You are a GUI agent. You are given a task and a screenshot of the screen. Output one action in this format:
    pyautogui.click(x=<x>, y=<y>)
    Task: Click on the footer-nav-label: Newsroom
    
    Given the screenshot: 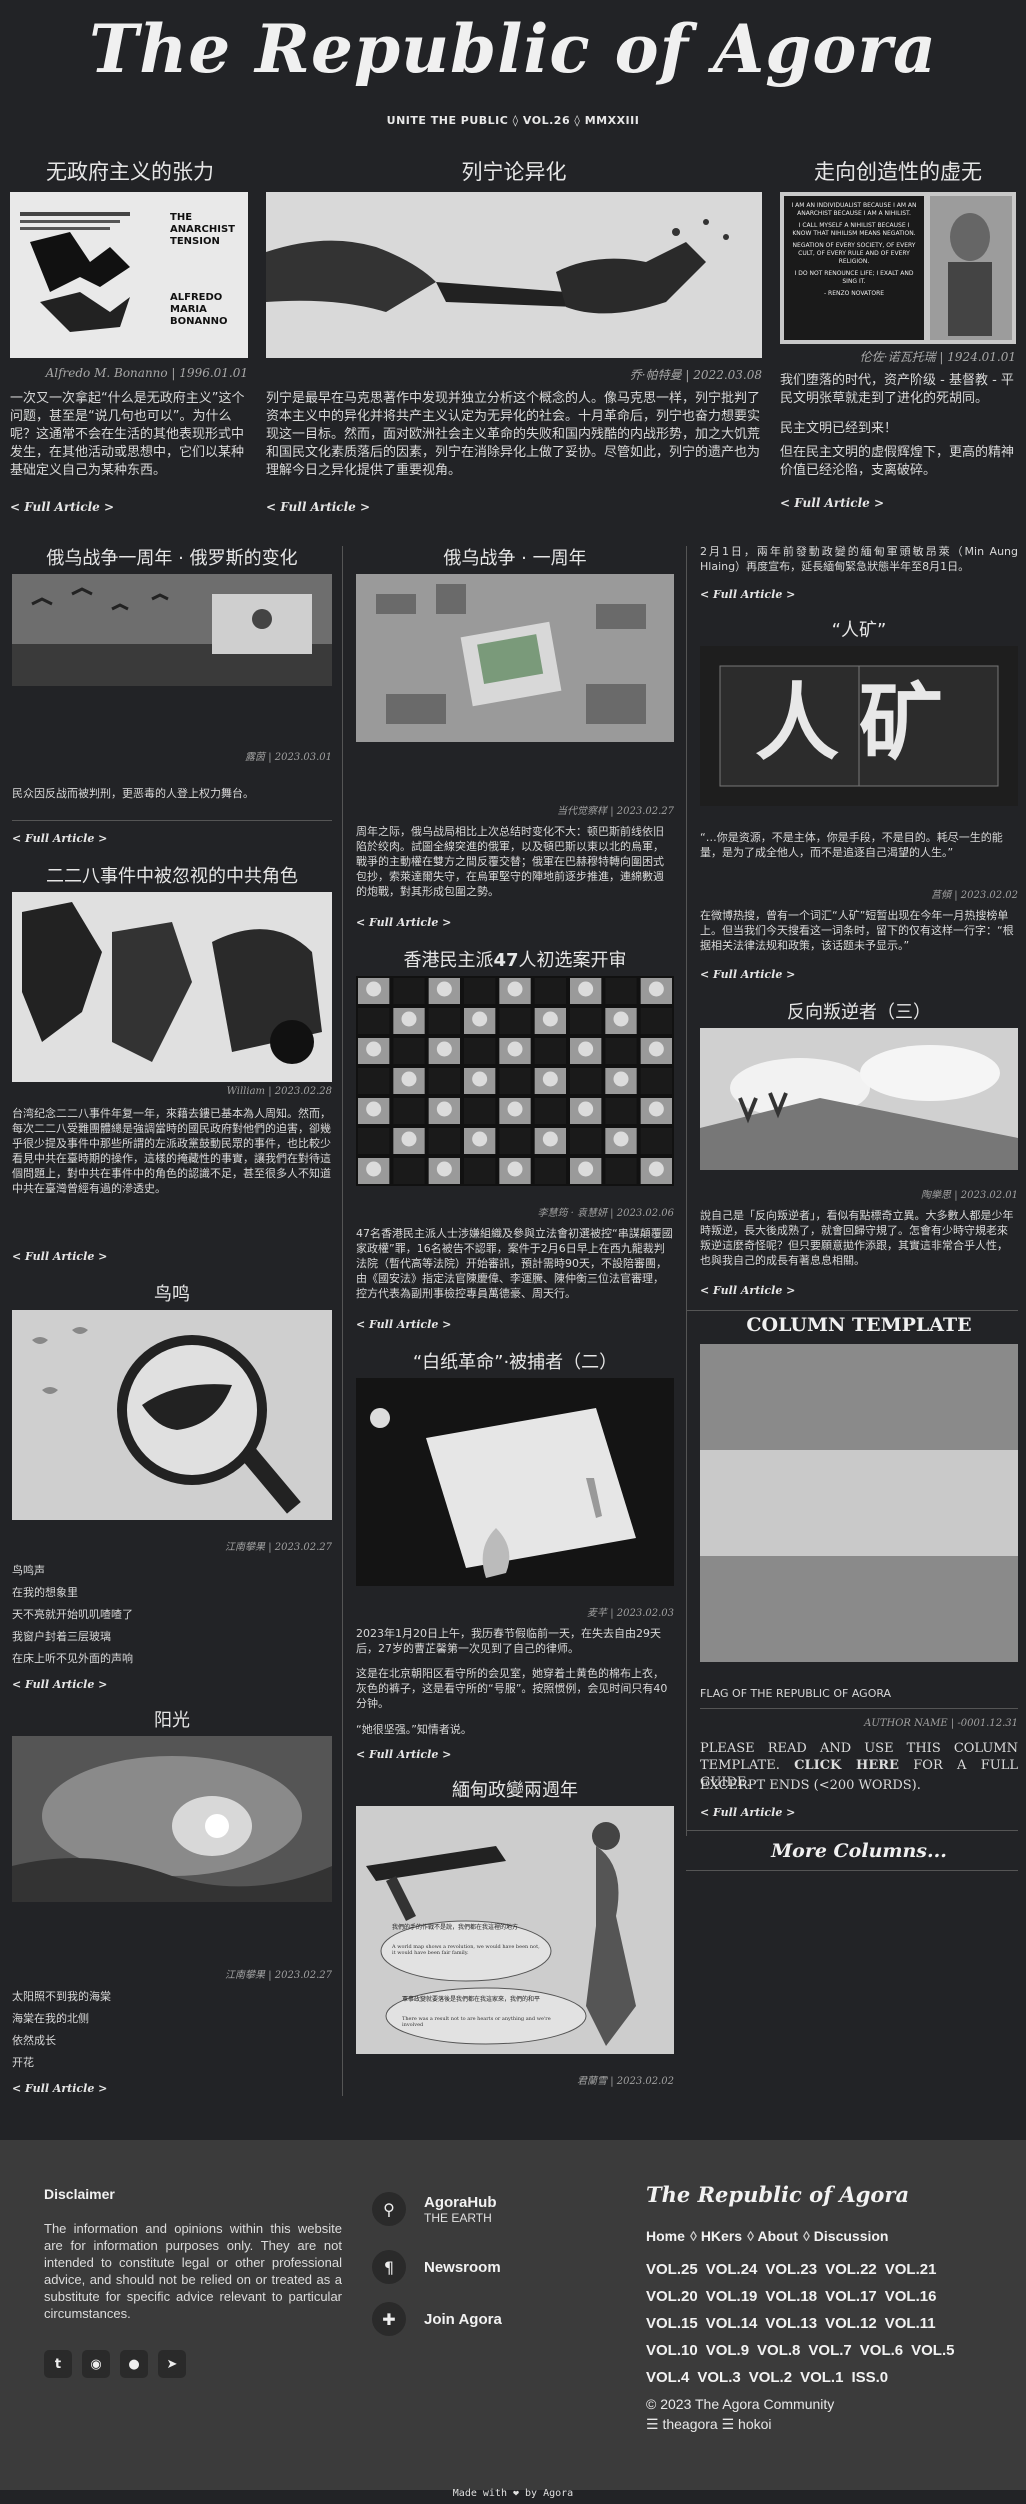 What is the action you would take?
    pyautogui.click(x=462, y=2267)
    